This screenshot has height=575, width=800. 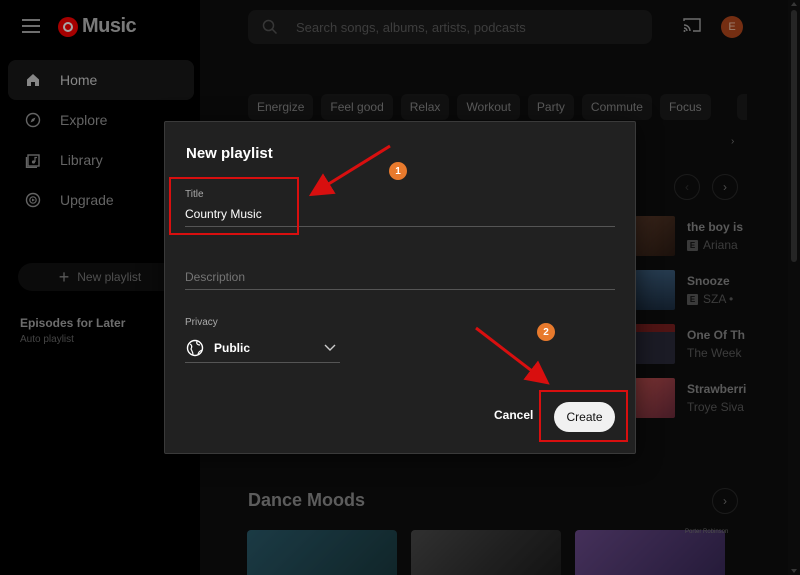 What do you see at coordinates (72, 323) in the screenshot?
I see `playlist-episodes-title: Episodes for Later` at bounding box center [72, 323].